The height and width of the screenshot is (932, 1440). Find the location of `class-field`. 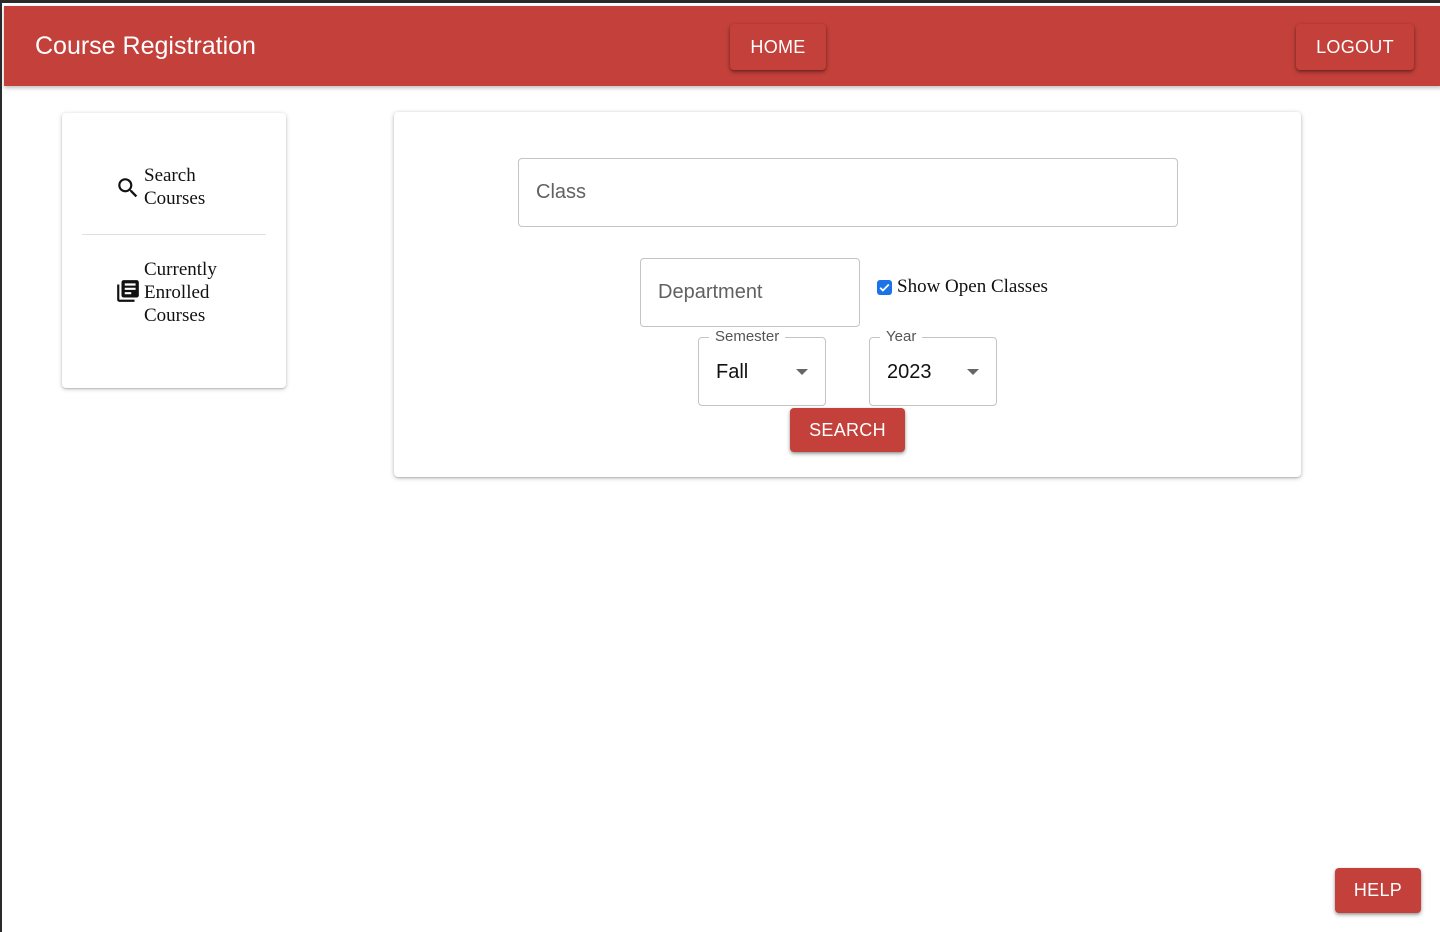

class-field is located at coordinates (848, 192).